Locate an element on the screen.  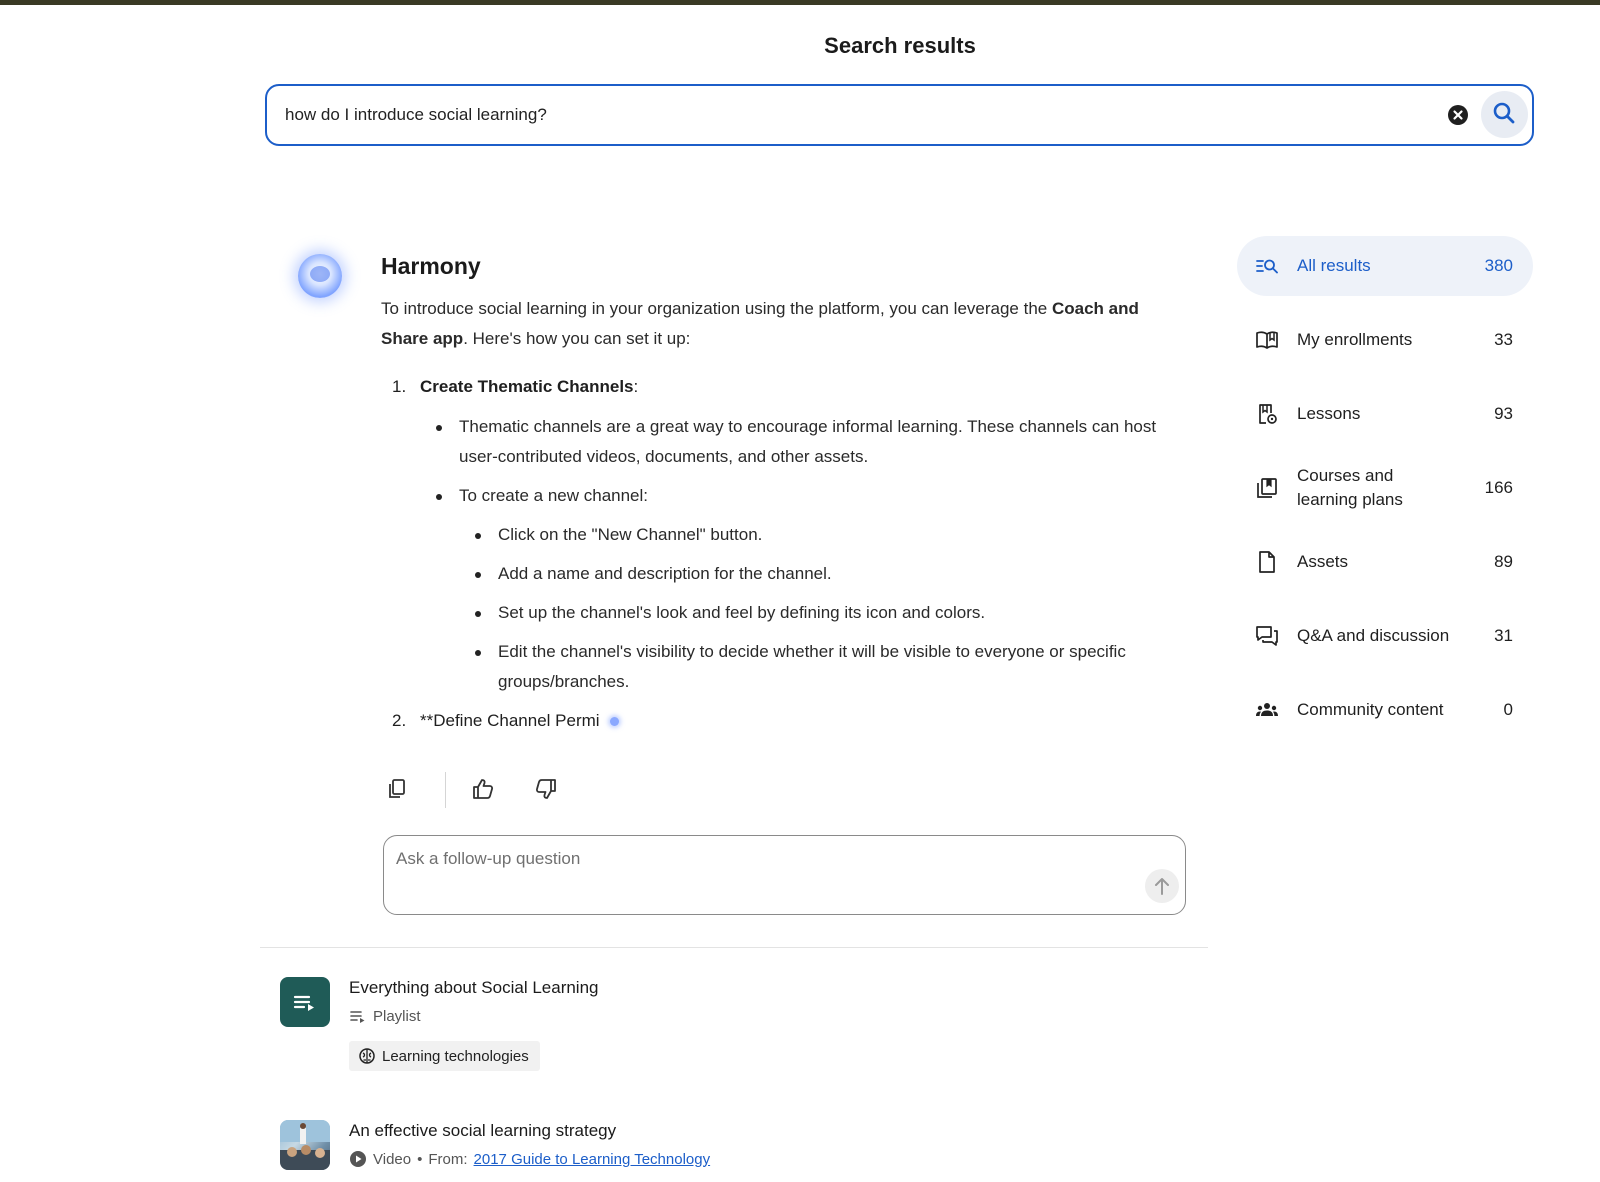
send-button is located at coordinates (1162, 886).